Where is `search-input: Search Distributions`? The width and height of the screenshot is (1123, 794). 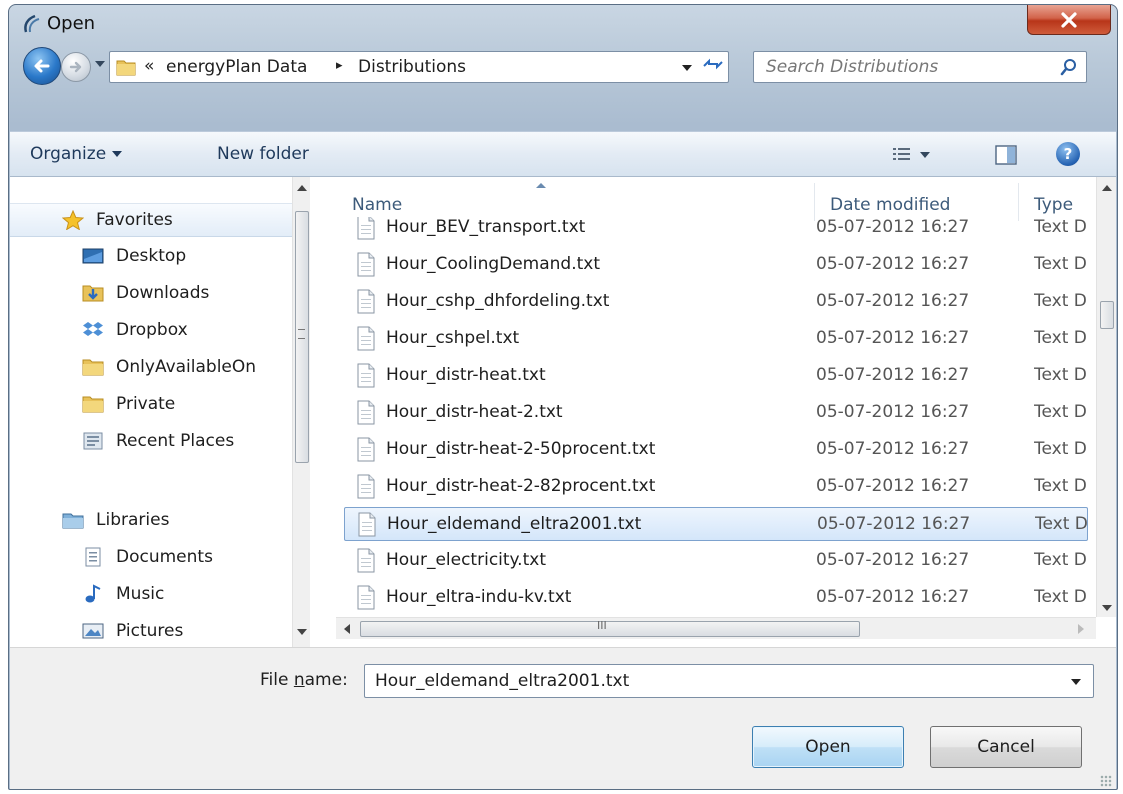
search-input: Search Distributions is located at coordinates (852, 67).